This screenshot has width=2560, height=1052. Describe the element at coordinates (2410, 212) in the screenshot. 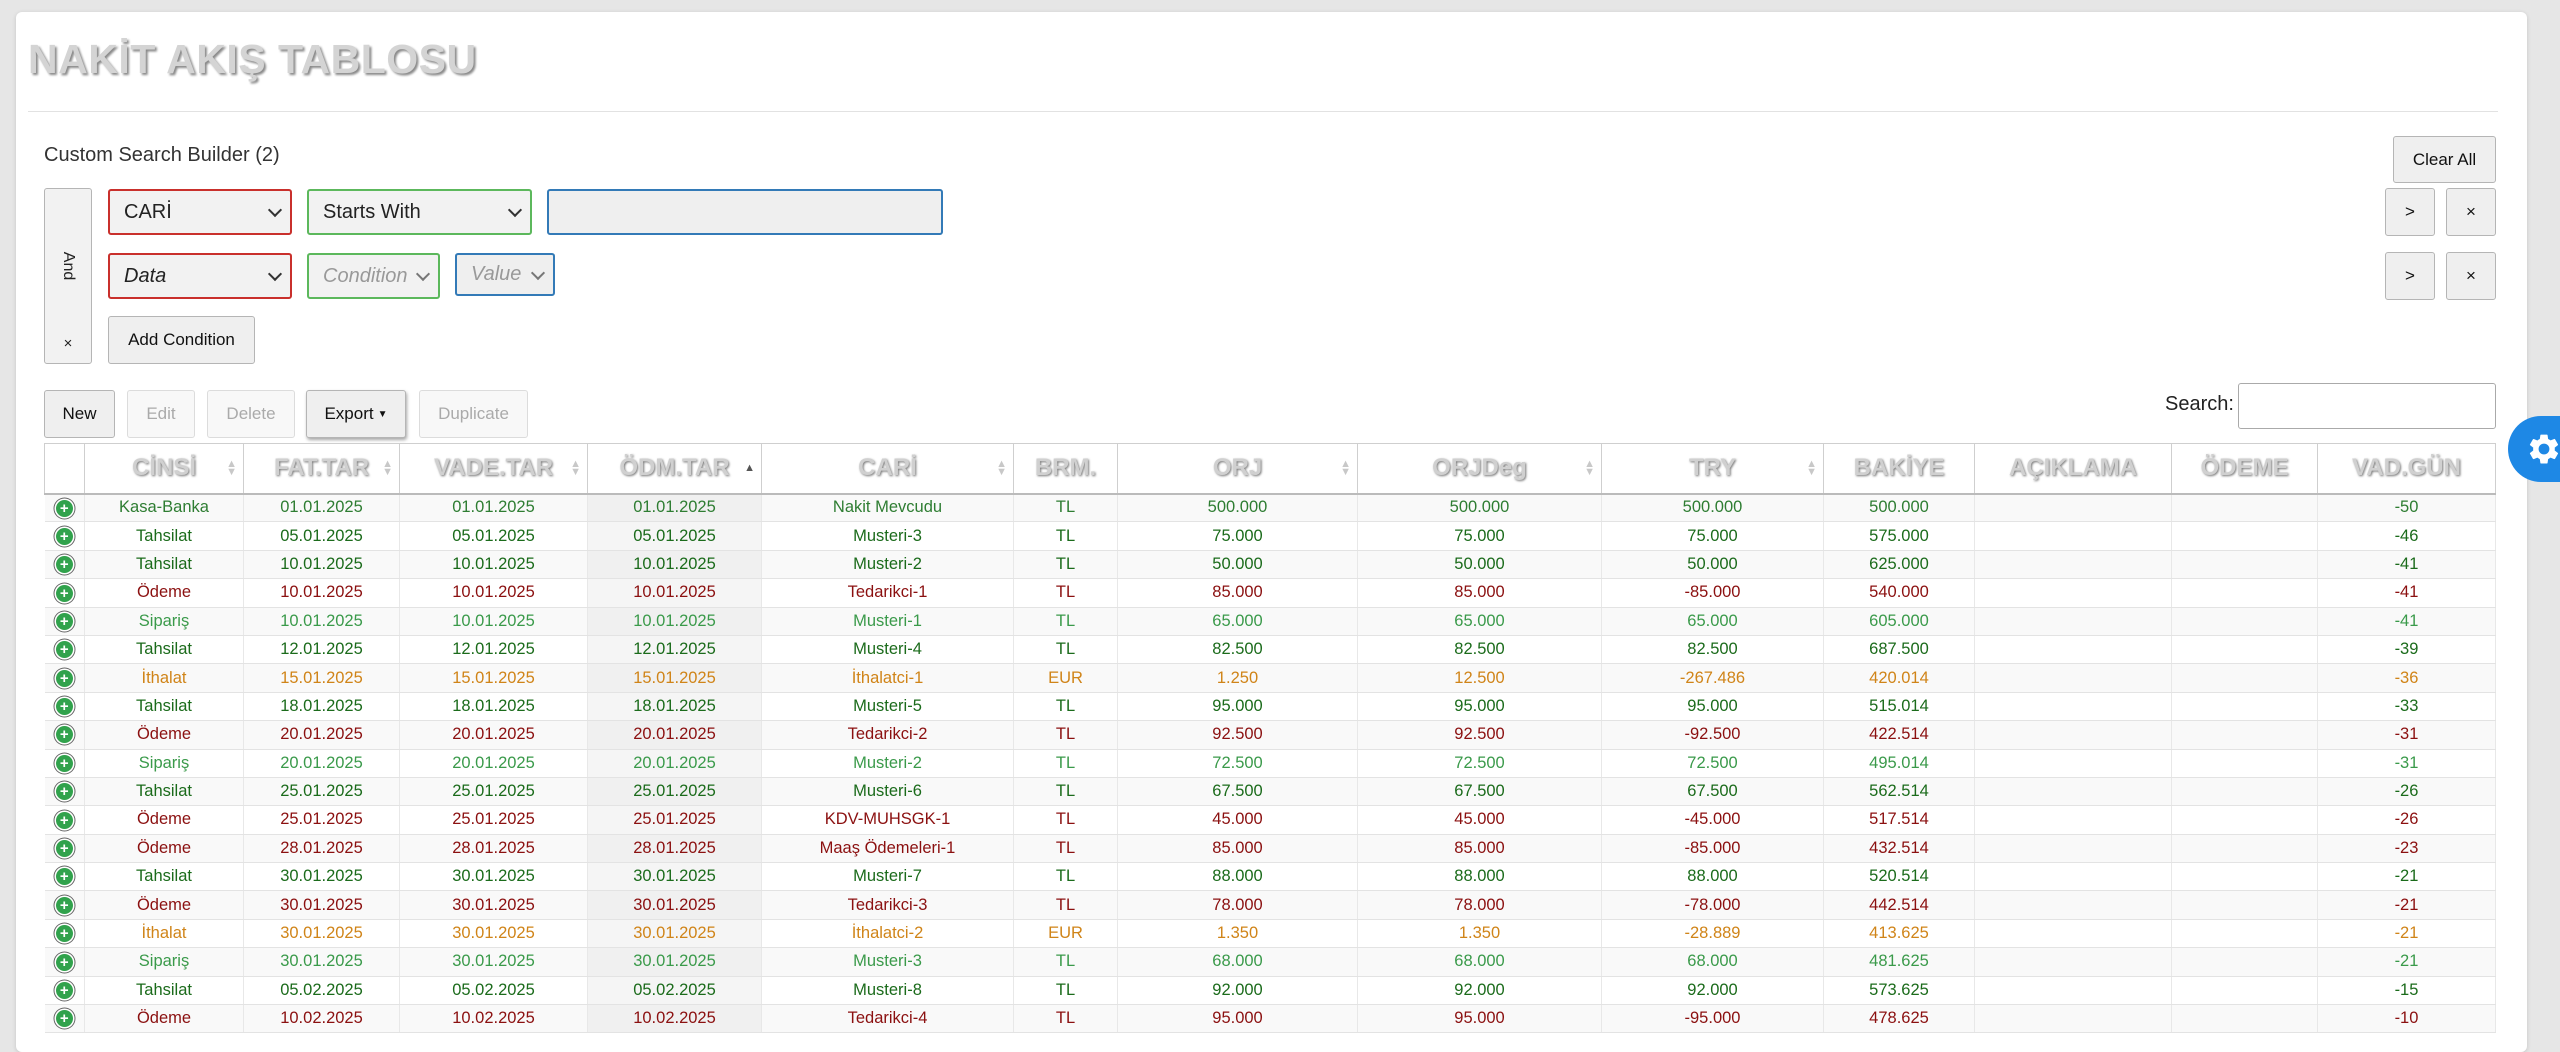

I see `condition-1-next-button: >` at that location.